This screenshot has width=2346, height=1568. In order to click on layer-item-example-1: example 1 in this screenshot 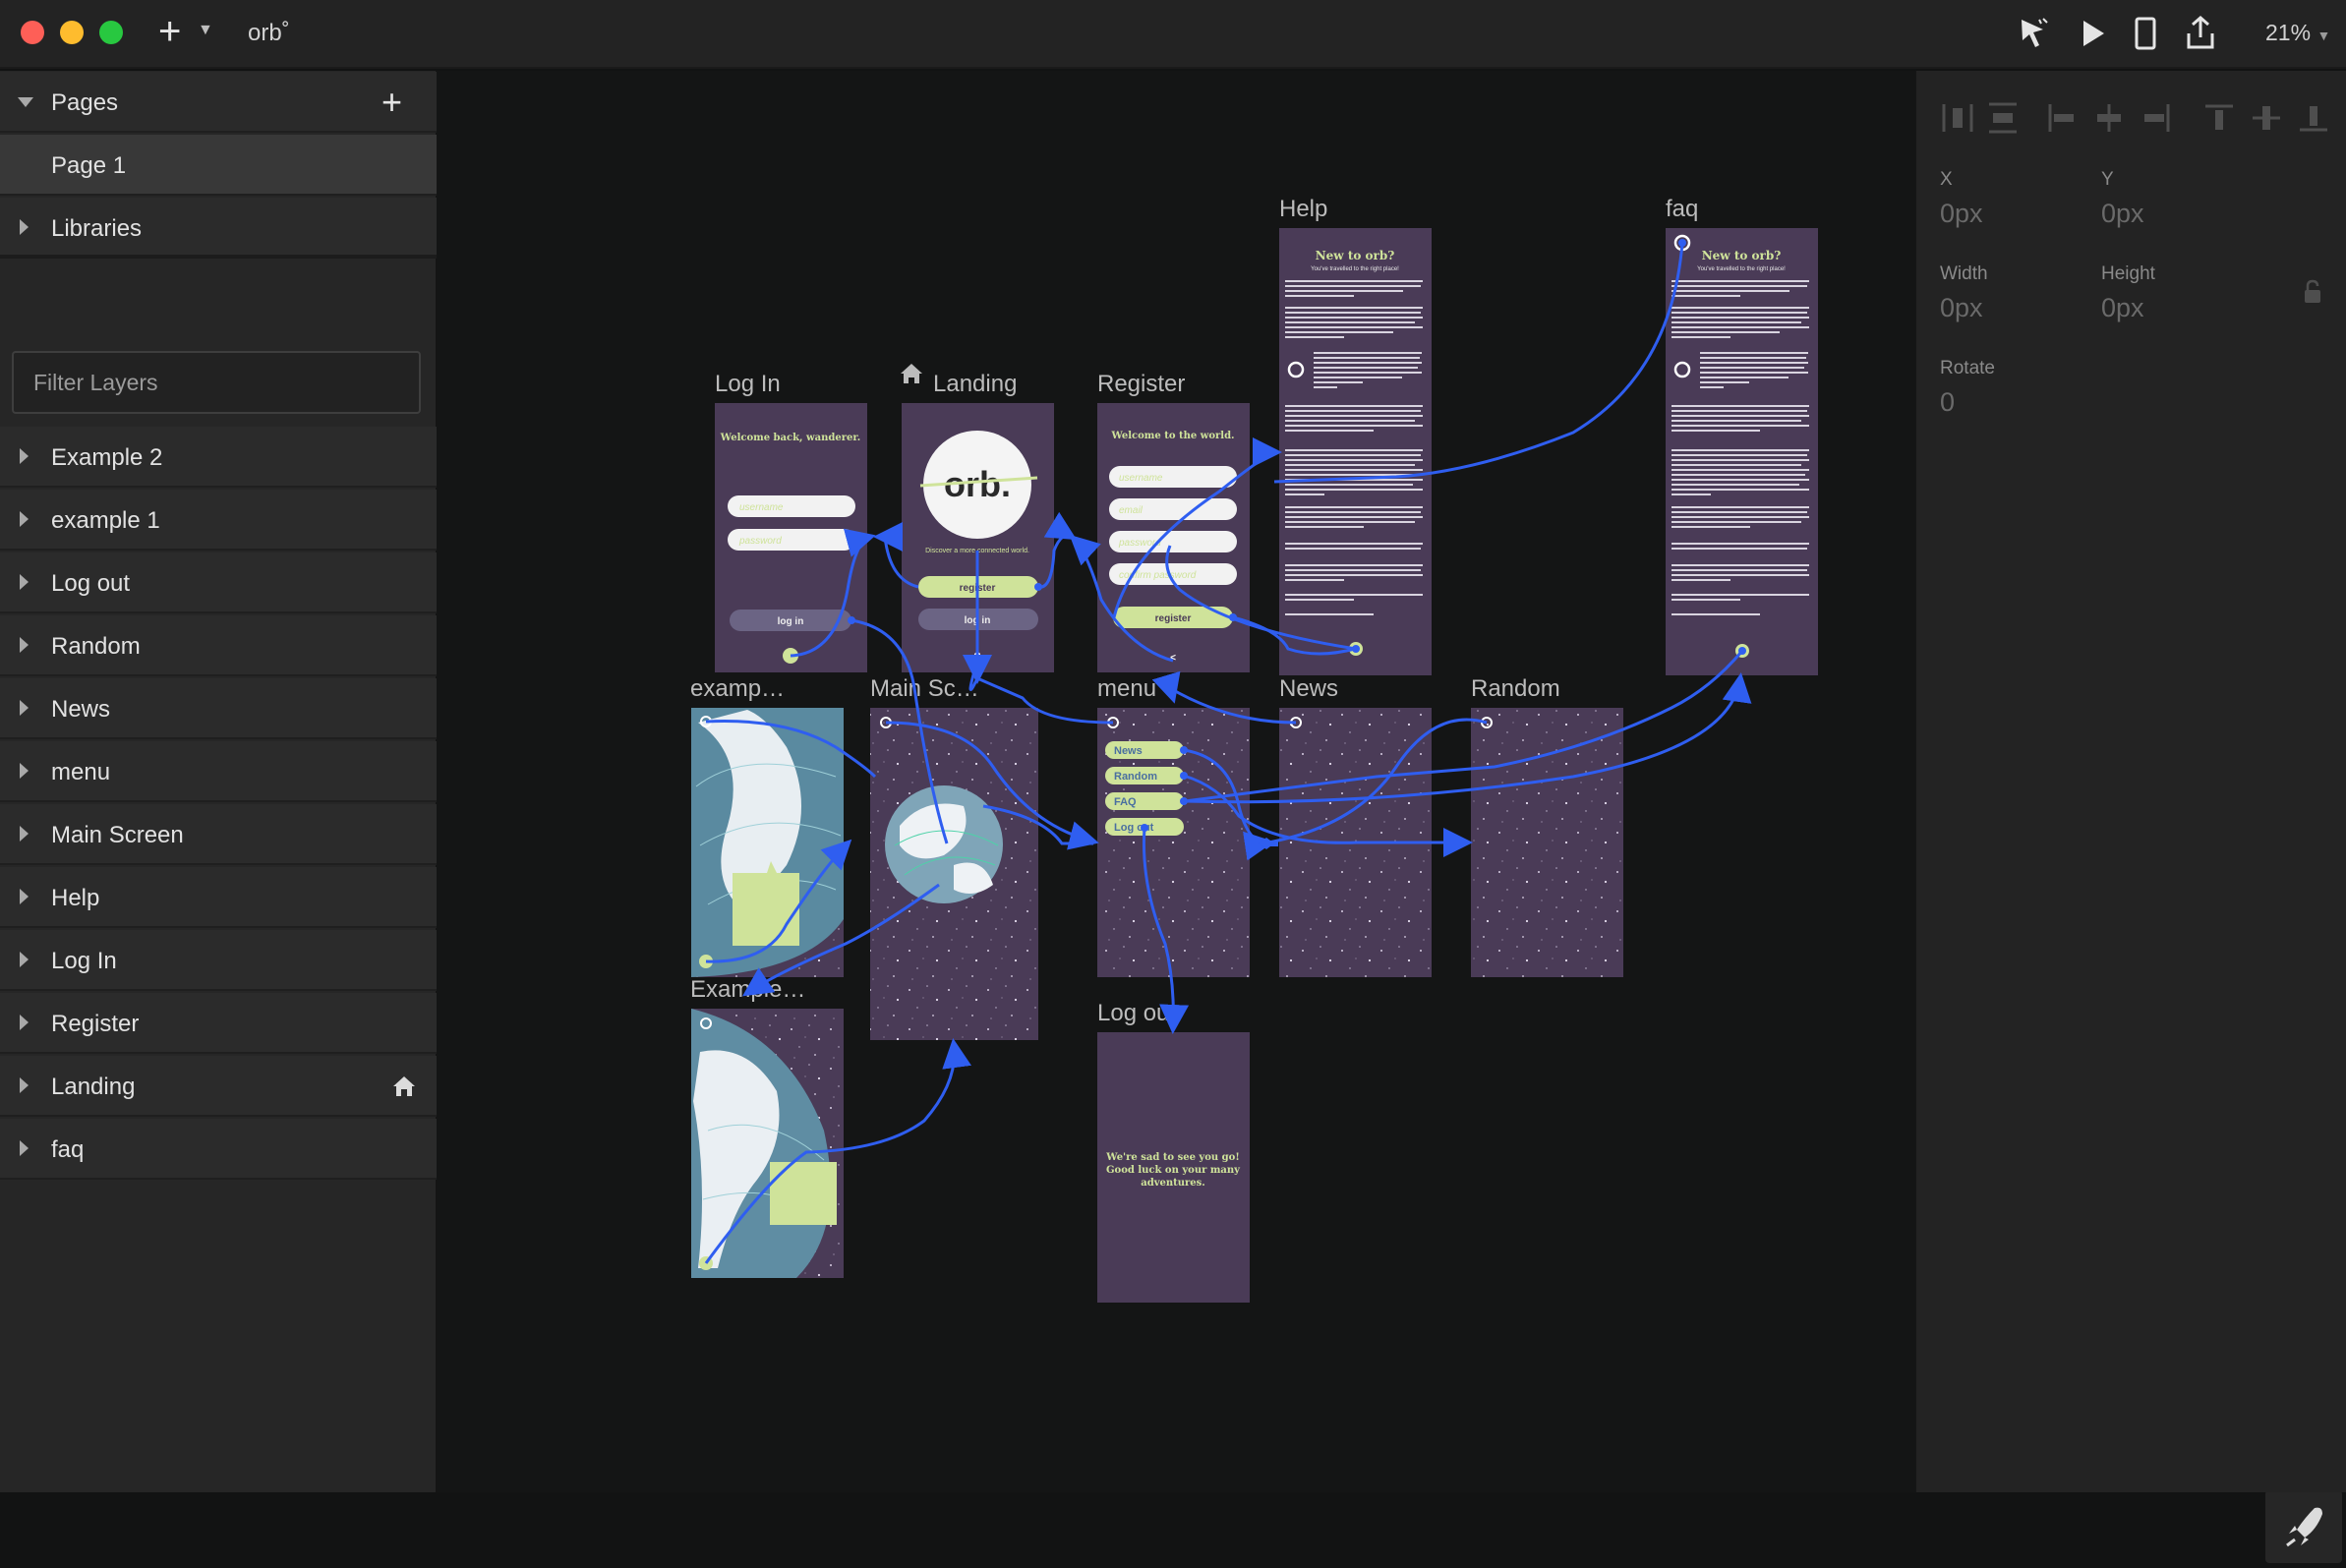, I will do `click(218, 520)`.